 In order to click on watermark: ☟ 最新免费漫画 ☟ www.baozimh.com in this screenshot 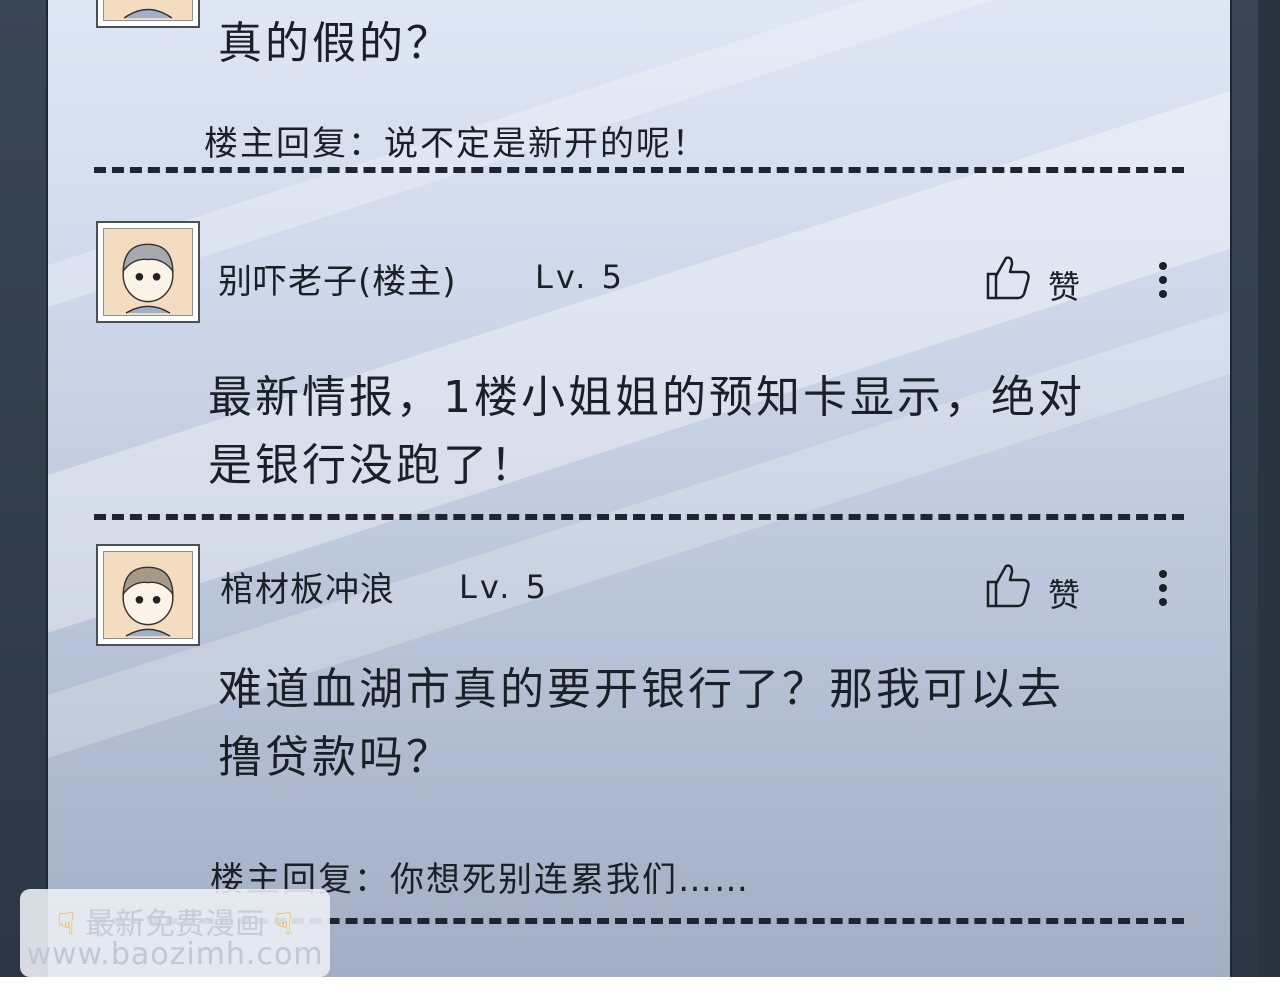, I will do `click(175, 933)`.